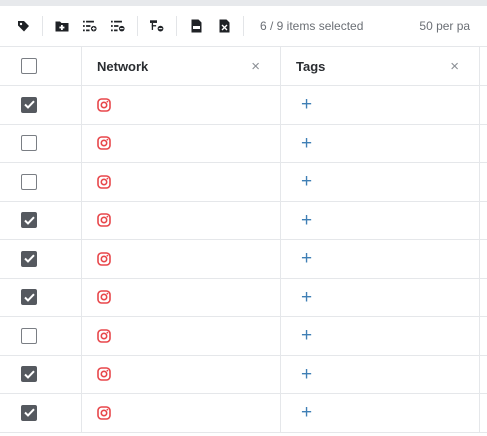  What do you see at coordinates (62, 26) in the screenshot?
I see `folder-add-icon` at bounding box center [62, 26].